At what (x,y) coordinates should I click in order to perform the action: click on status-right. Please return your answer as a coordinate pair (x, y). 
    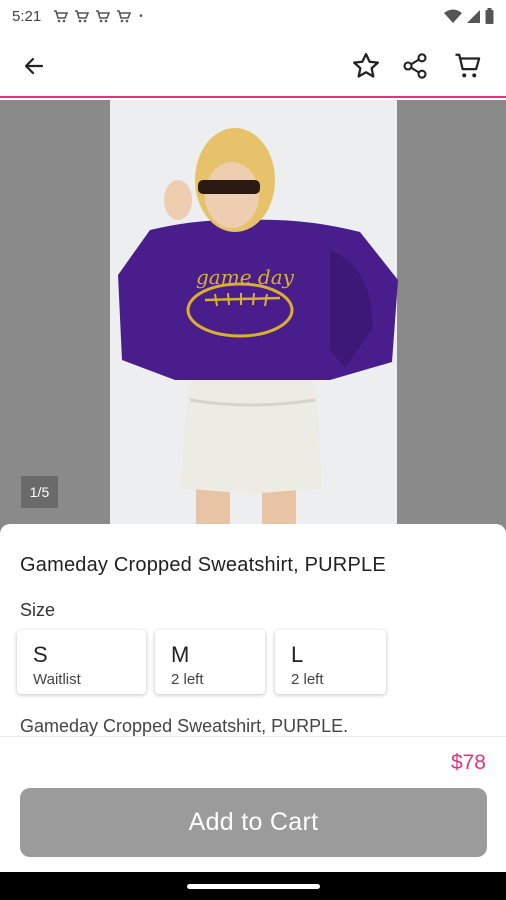
    Looking at the image, I should click on (469, 16).